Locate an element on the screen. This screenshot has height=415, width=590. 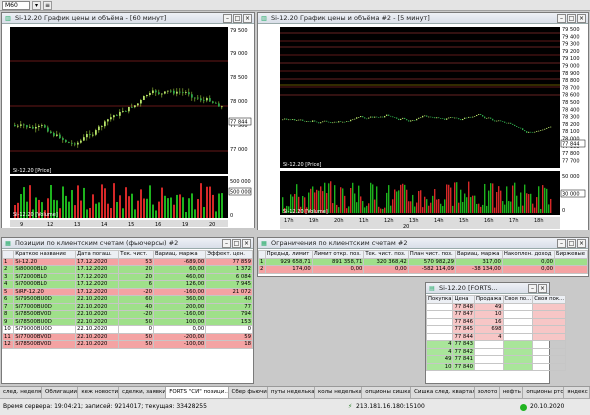
workspace-tab: опционы сишка is located at coordinates (387, 392).